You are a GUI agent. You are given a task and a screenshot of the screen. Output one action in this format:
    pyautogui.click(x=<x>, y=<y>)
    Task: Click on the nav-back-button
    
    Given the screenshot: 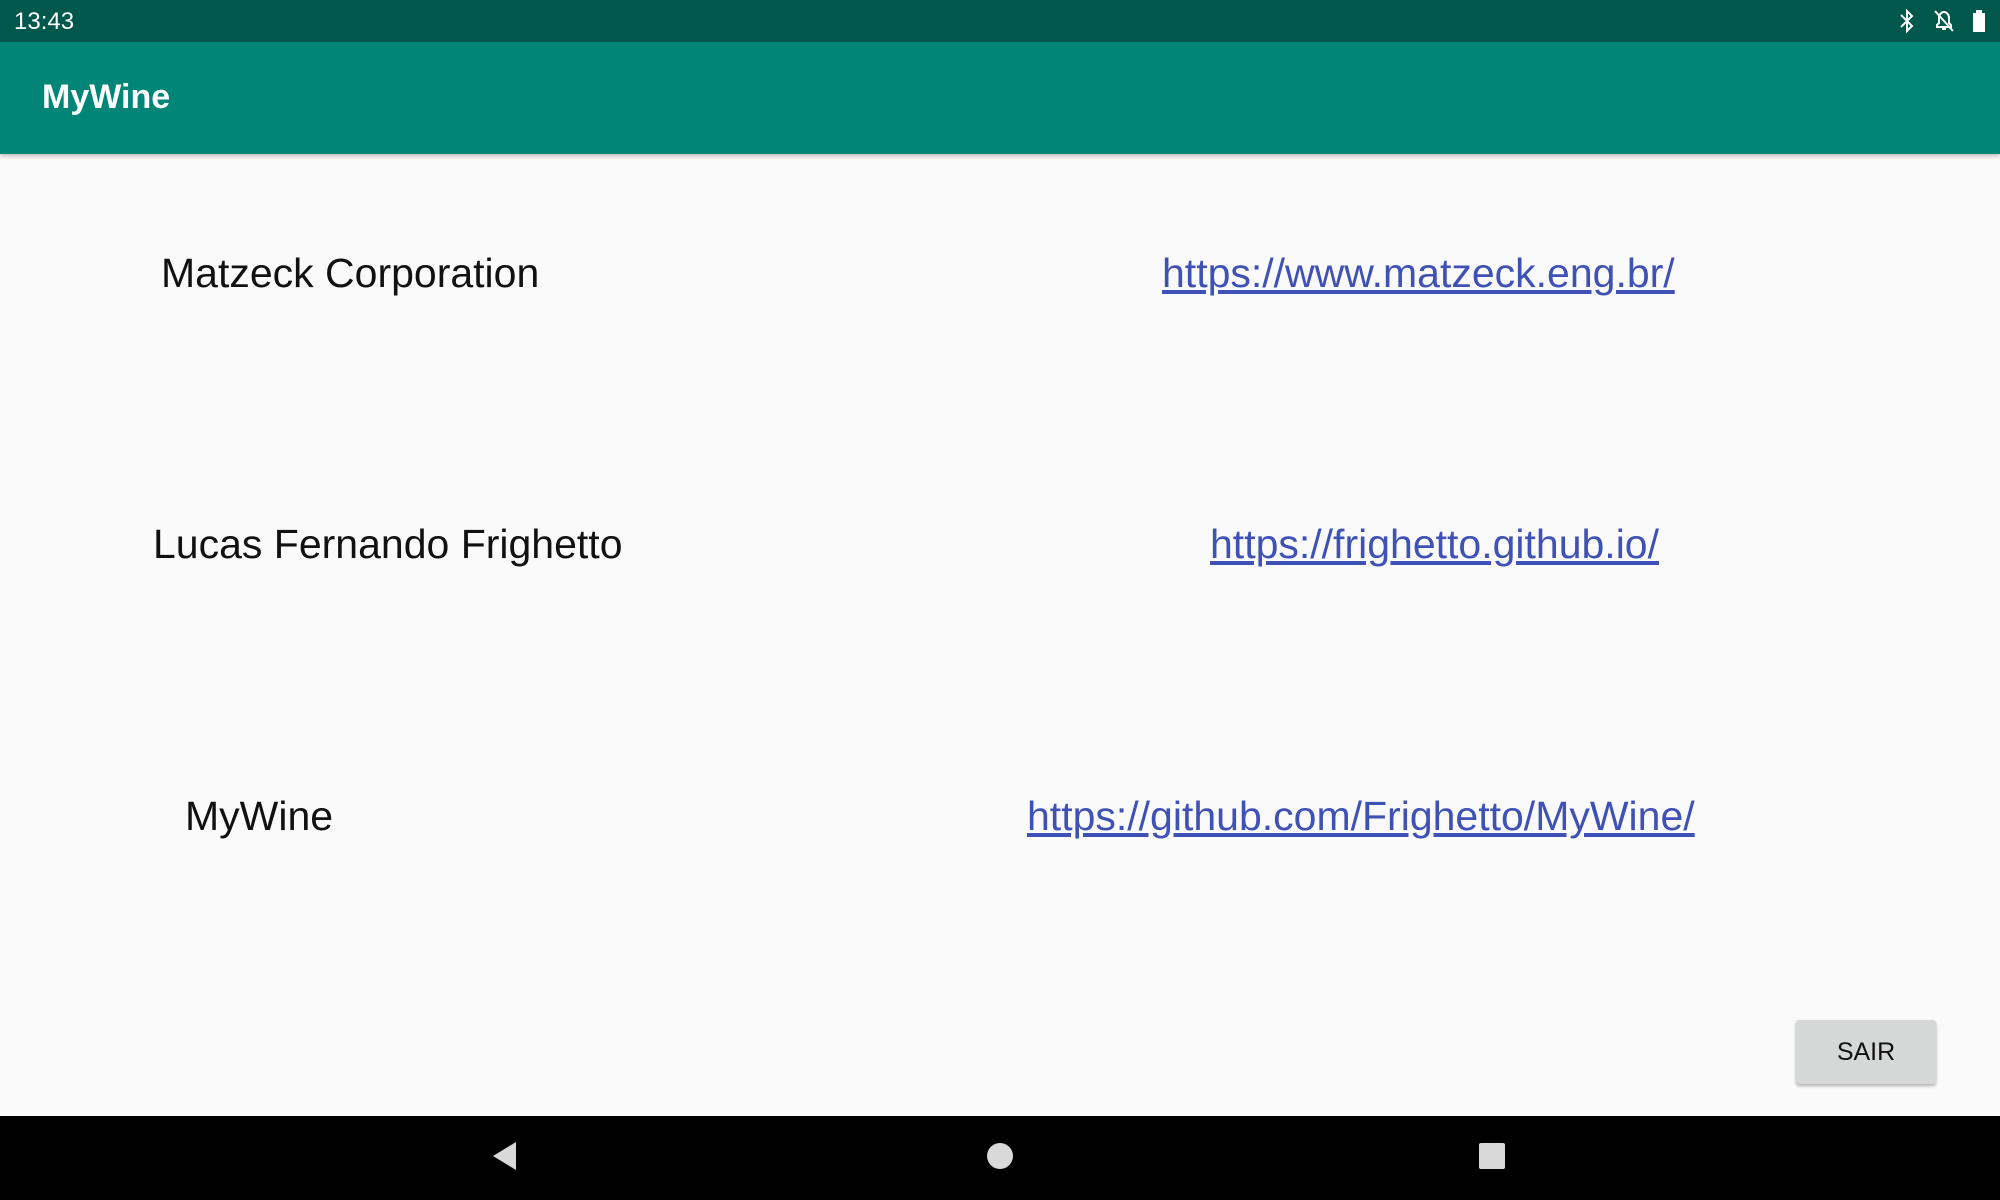 What is the action you would take?
    pyautogui.click(x=505, y=1158)
    